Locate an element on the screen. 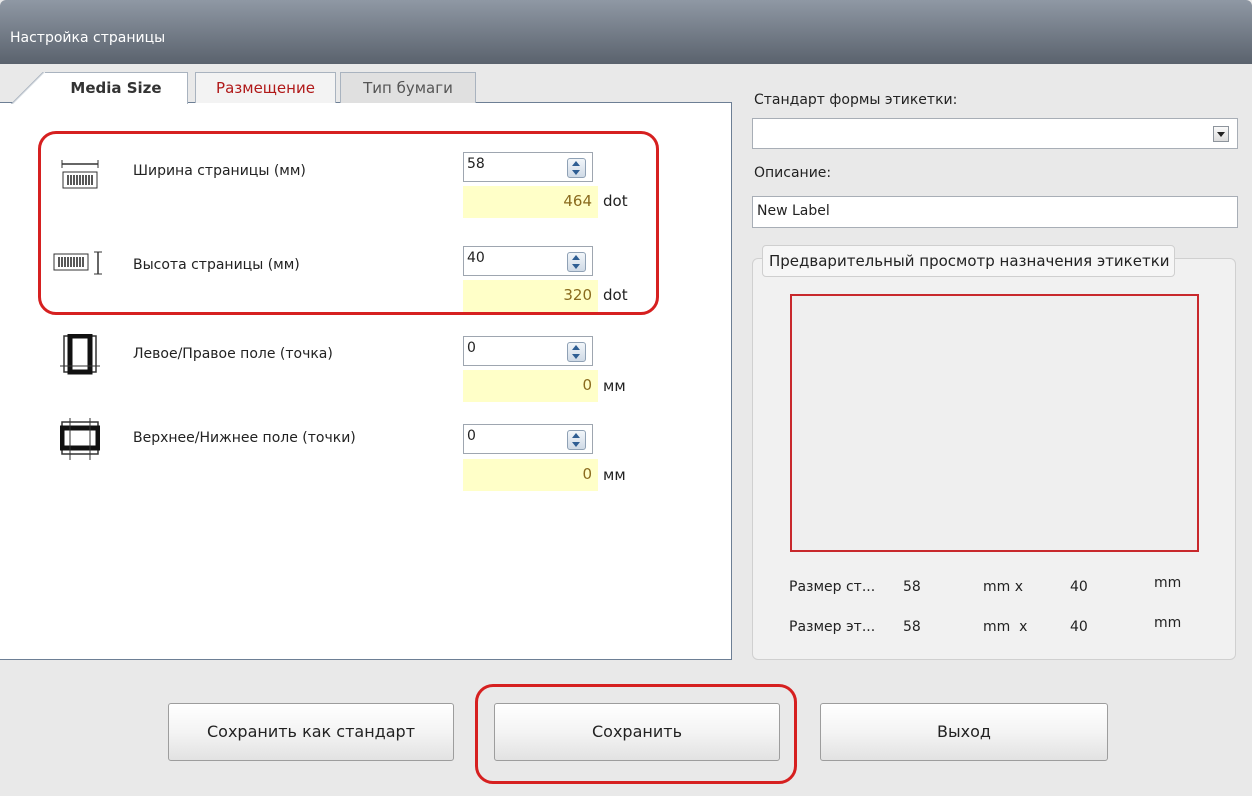 This screenshot has height=796, width=1252. label-standard-label: Стандарт формы этикетки: is located at coordinates (856, 100).